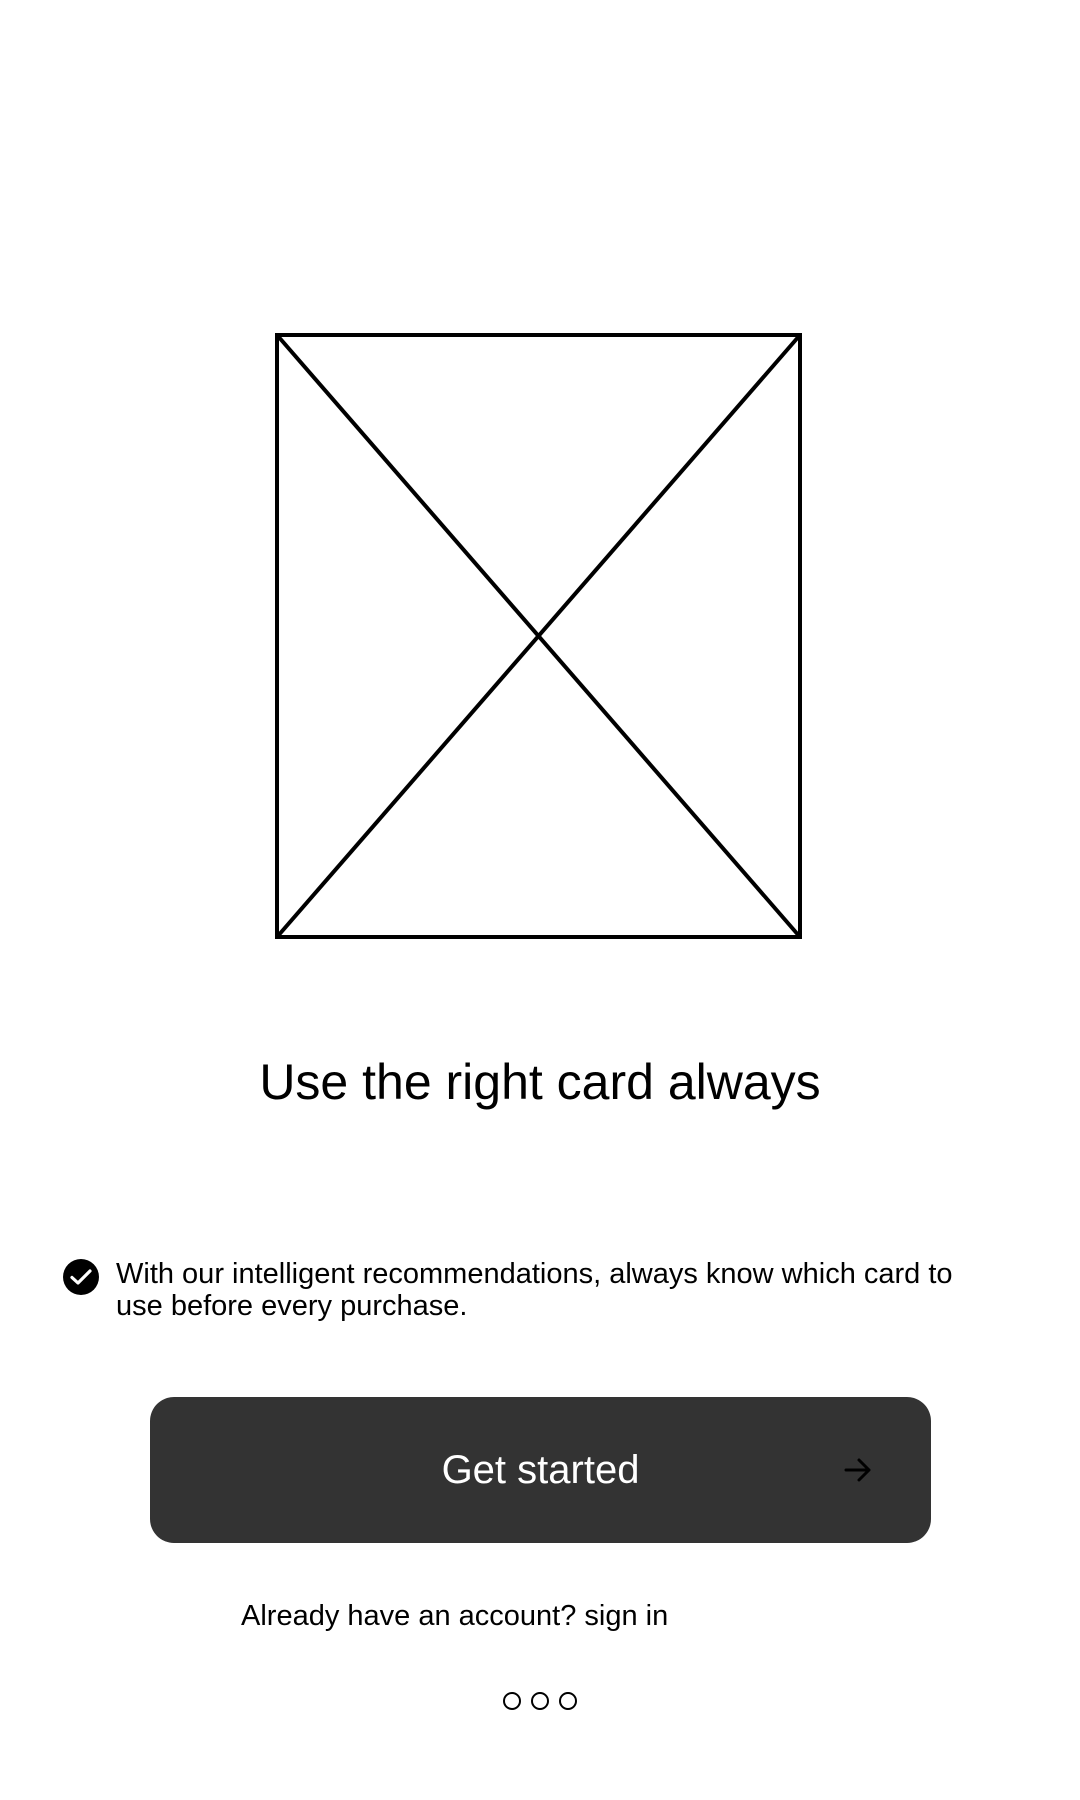  Describe the element at coordinates (857, 1470) in the screenshot. I see `arrow-right-icon` at that location.